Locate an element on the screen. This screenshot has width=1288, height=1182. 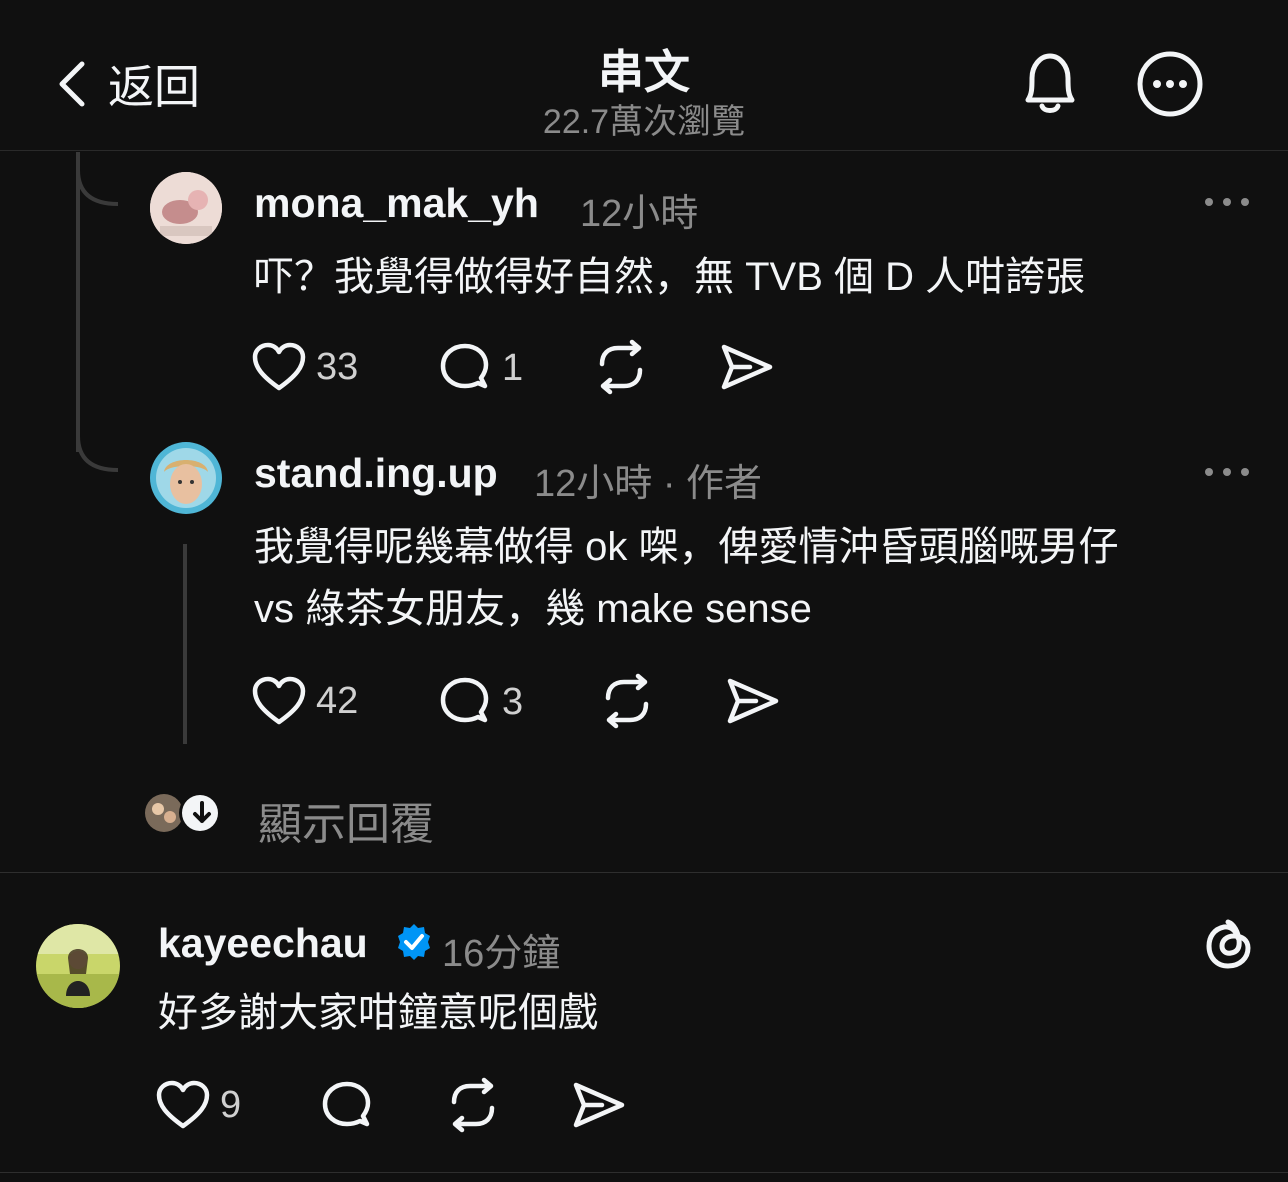
reply-thread-line is located at coordinates (185, 644).